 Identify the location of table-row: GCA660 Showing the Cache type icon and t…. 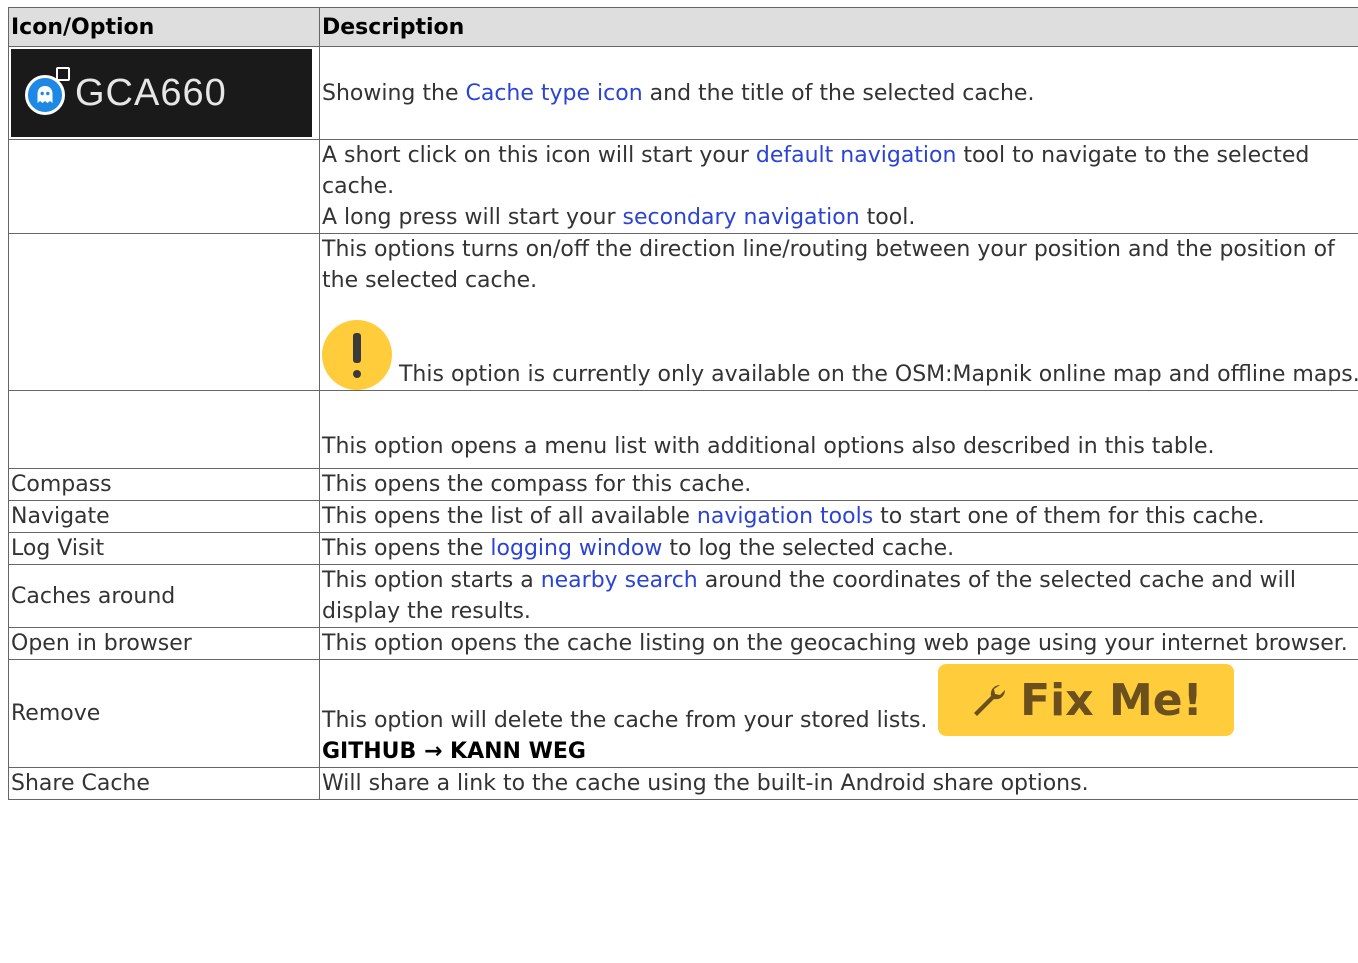
(683, 93).